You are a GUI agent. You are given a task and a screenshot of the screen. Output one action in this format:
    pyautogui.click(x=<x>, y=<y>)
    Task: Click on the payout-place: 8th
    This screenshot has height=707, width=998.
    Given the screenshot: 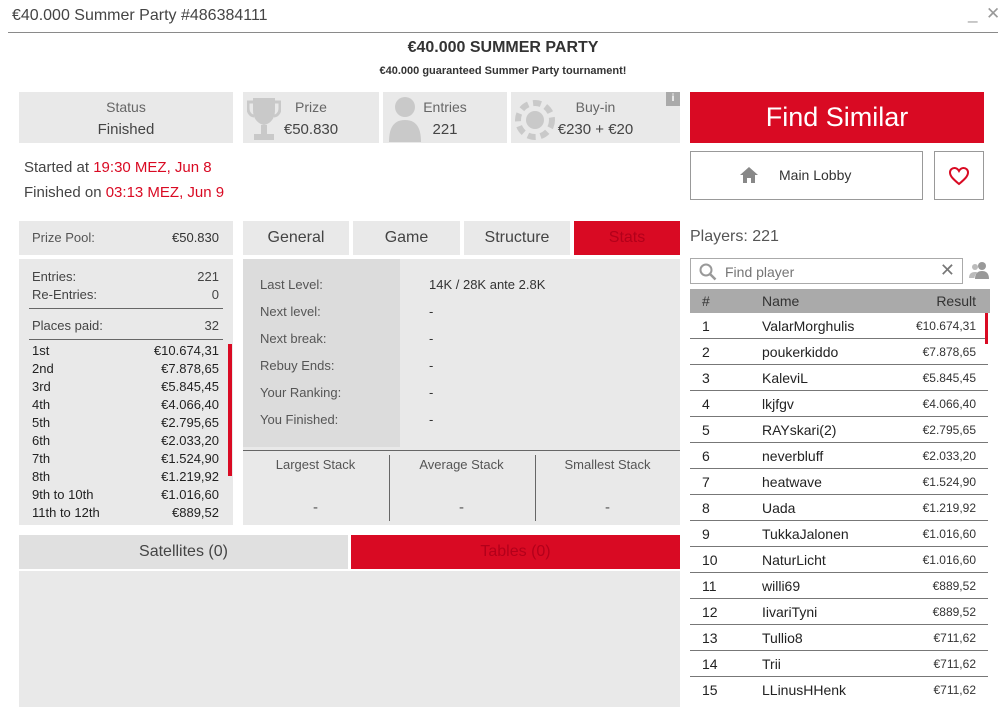 What is the action you would take?
    pyautogui.click(x=41, y=476)
    